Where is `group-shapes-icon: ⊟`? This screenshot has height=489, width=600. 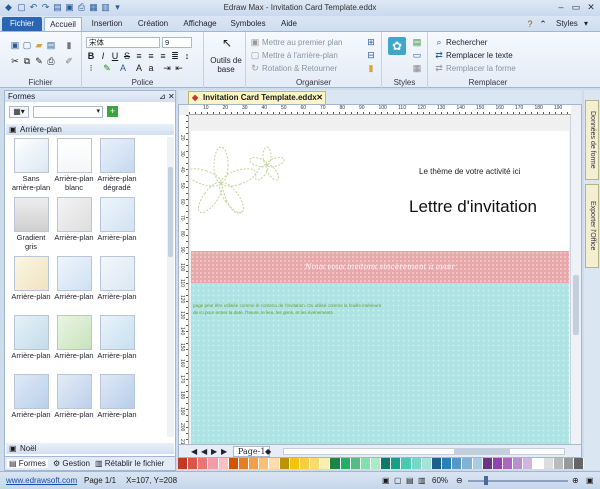 group-shapes-icon: ⊟ is located at coordinates (371, 55).